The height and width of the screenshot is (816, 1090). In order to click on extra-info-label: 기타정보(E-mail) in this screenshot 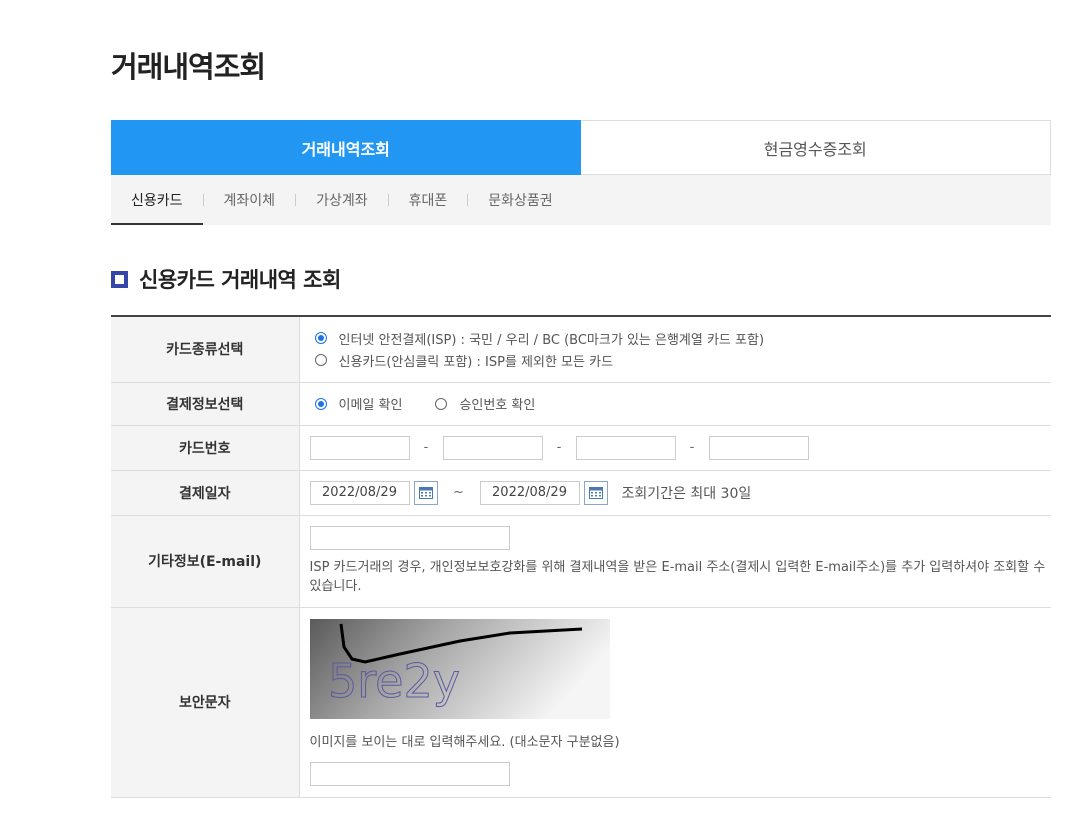, I will do `click(205, 561)`.